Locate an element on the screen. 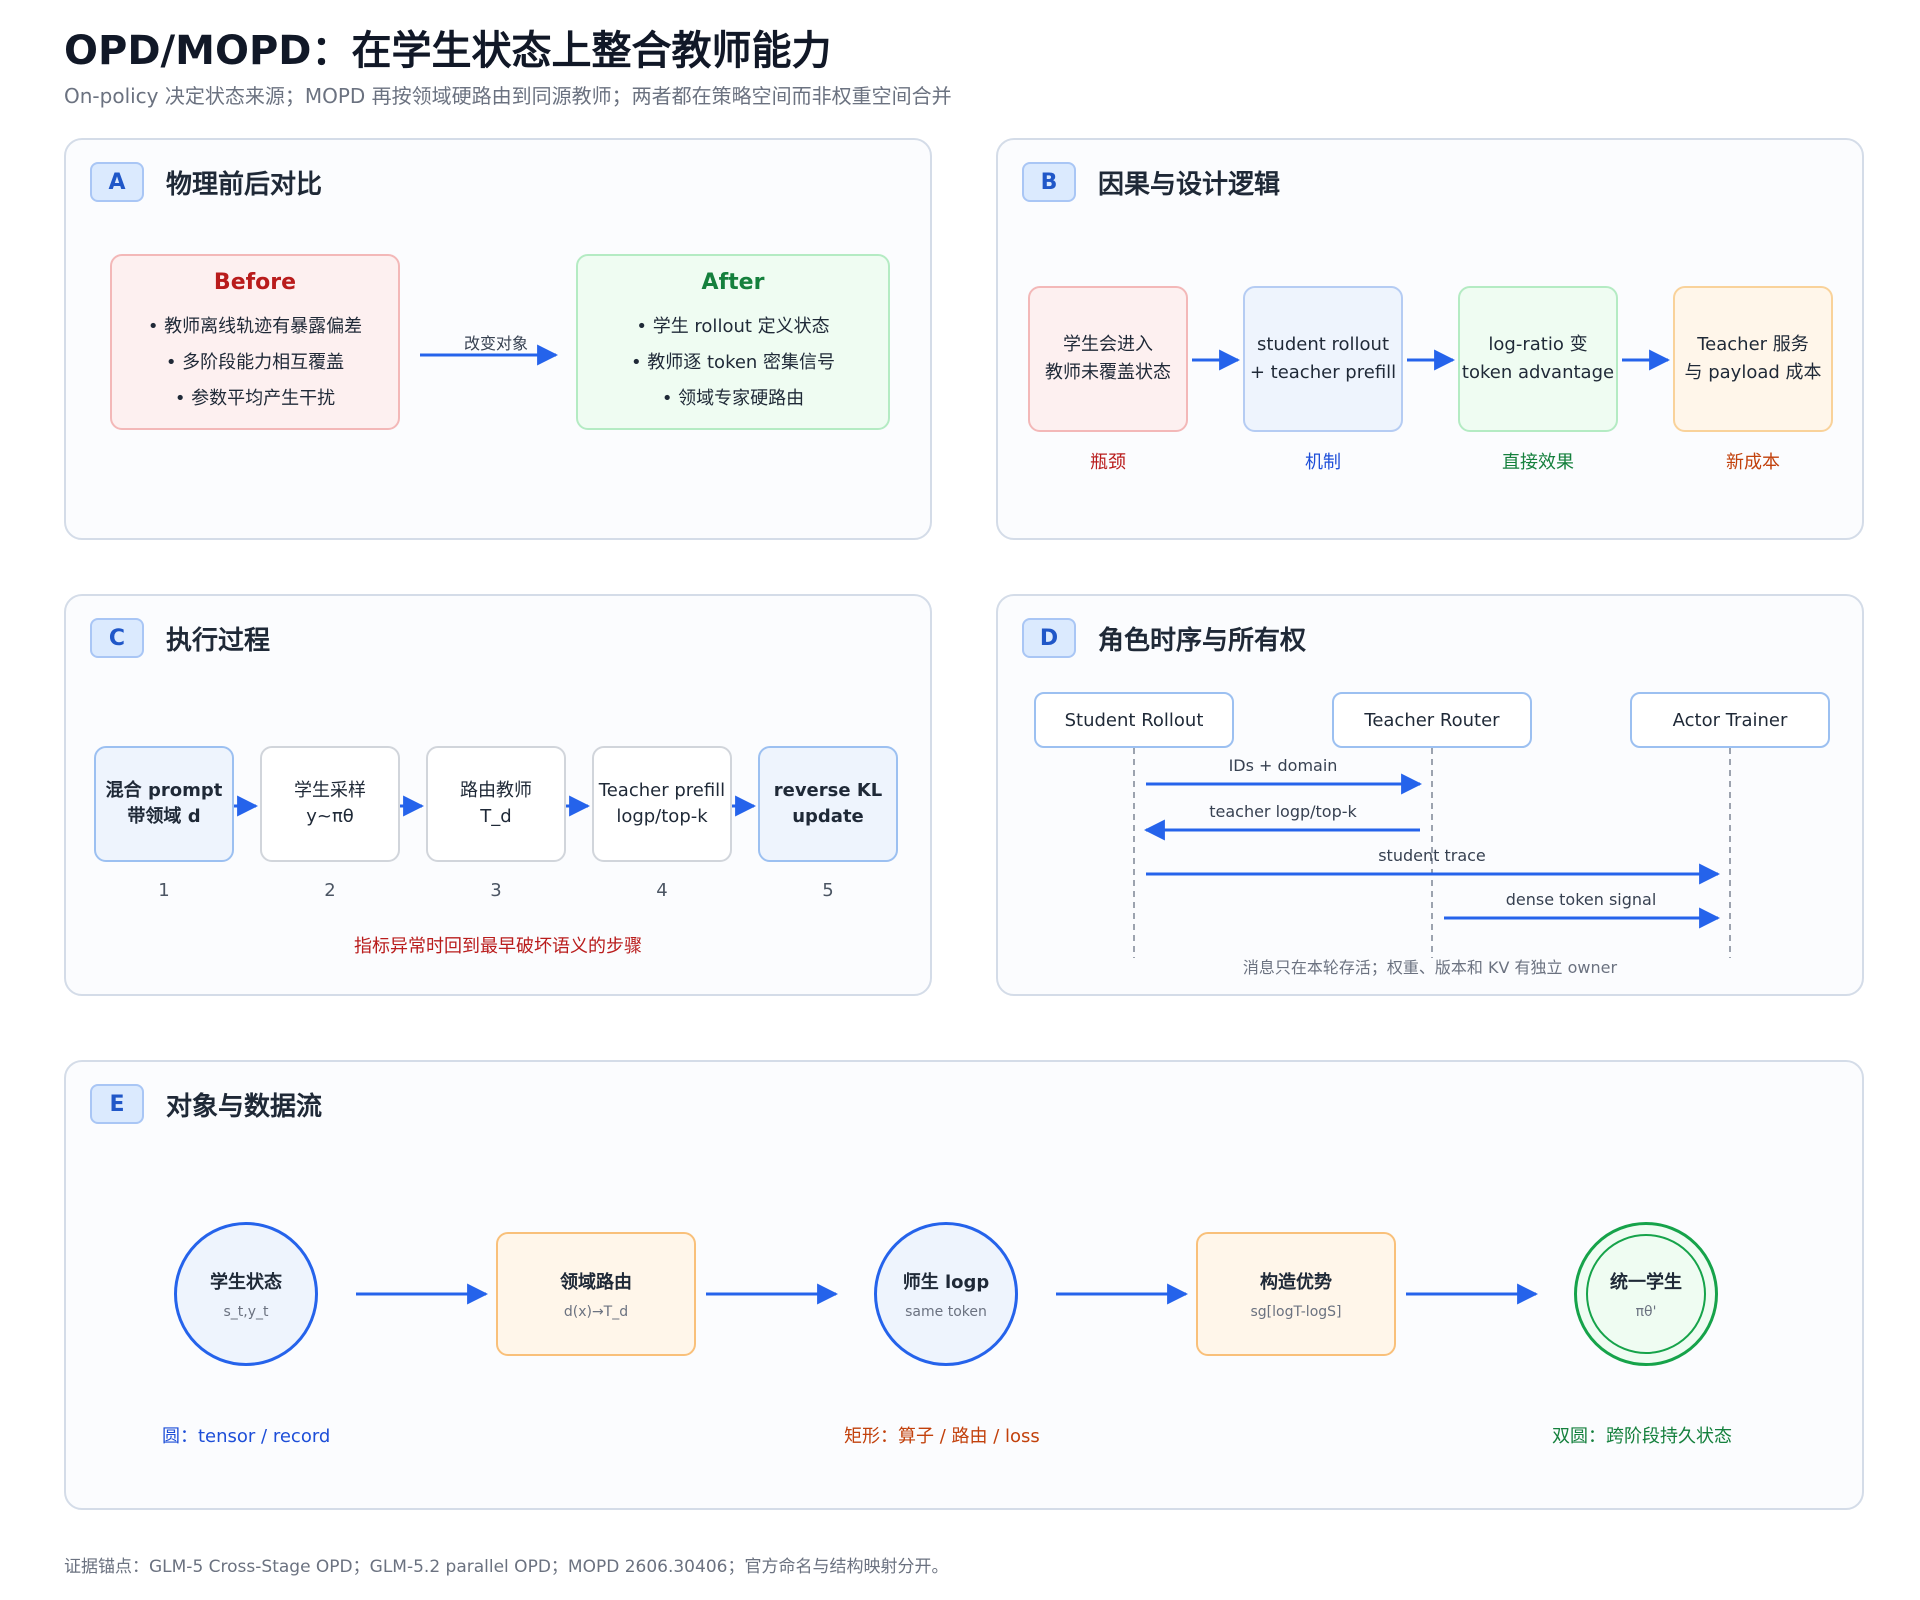  panel-c-title: 执行过程 is located at coordinates (218, 641).